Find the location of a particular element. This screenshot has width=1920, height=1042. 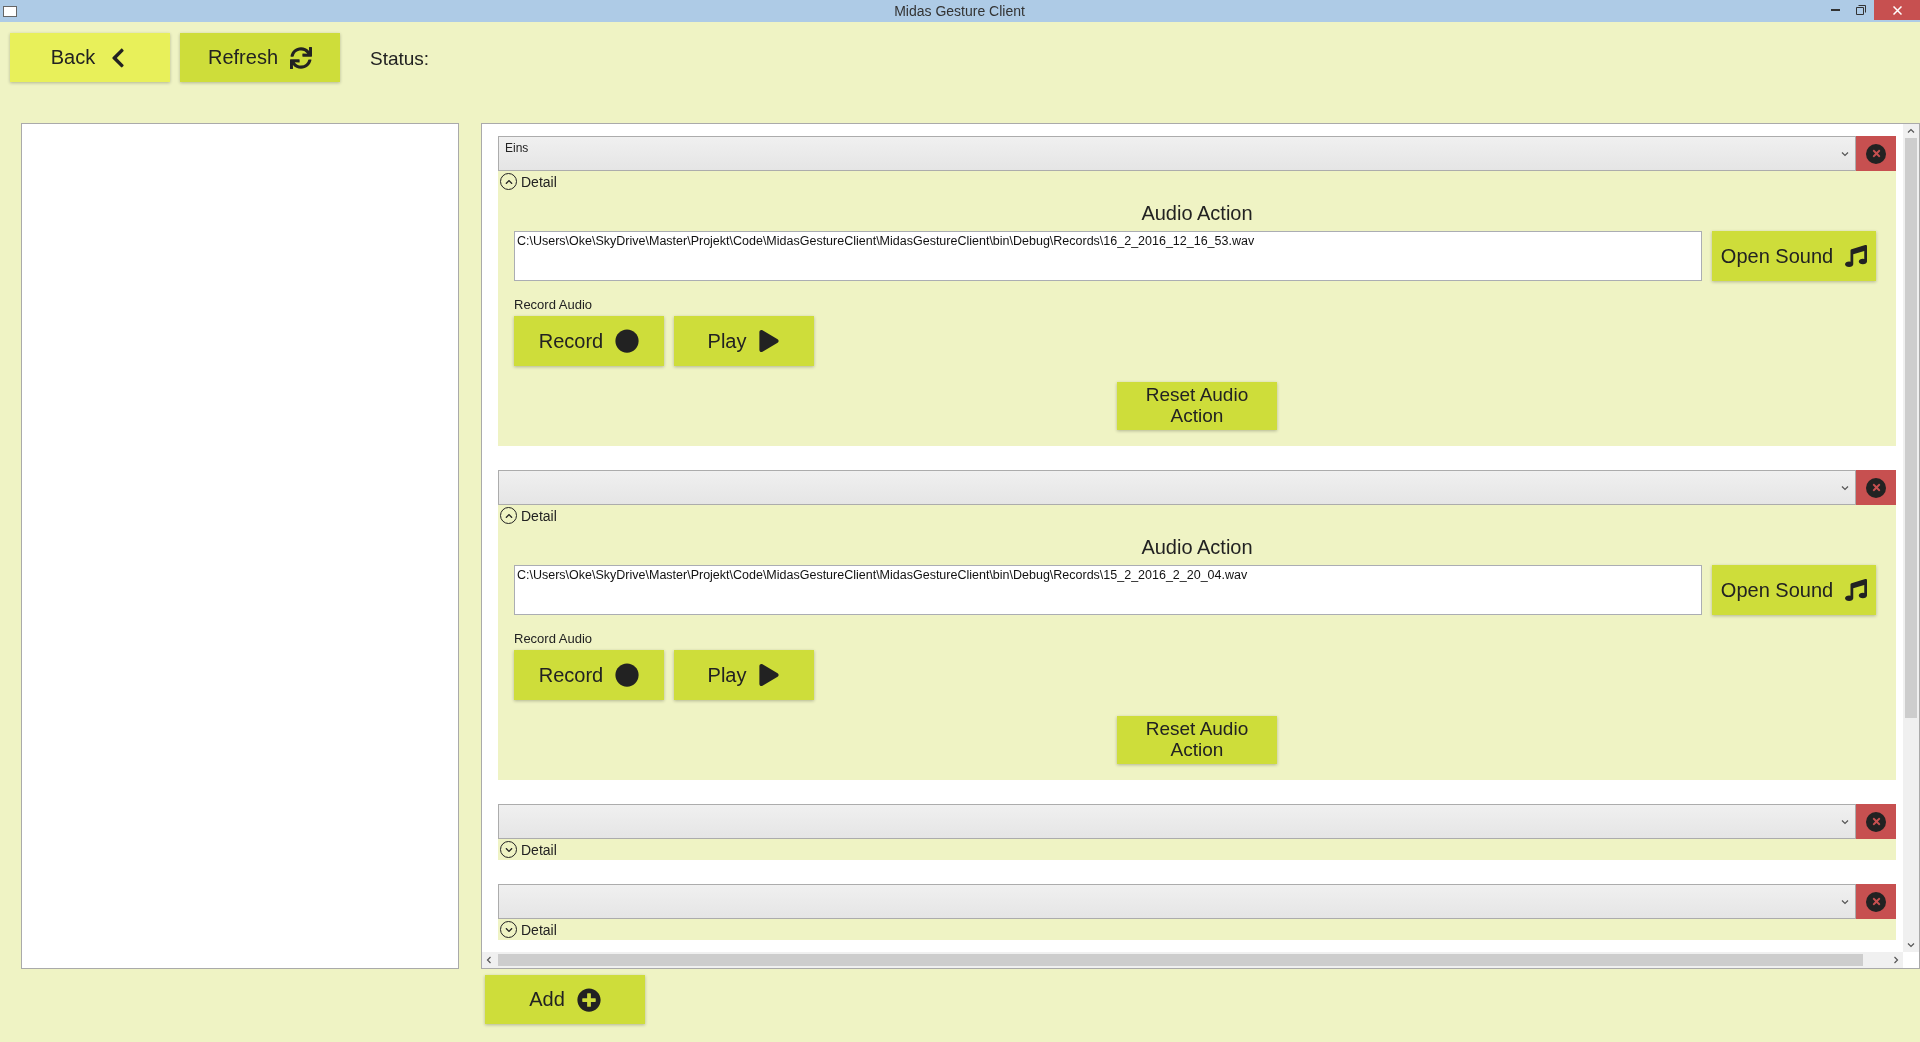

gesture-dropdown: Eins is located at coordinates (1177, 153).